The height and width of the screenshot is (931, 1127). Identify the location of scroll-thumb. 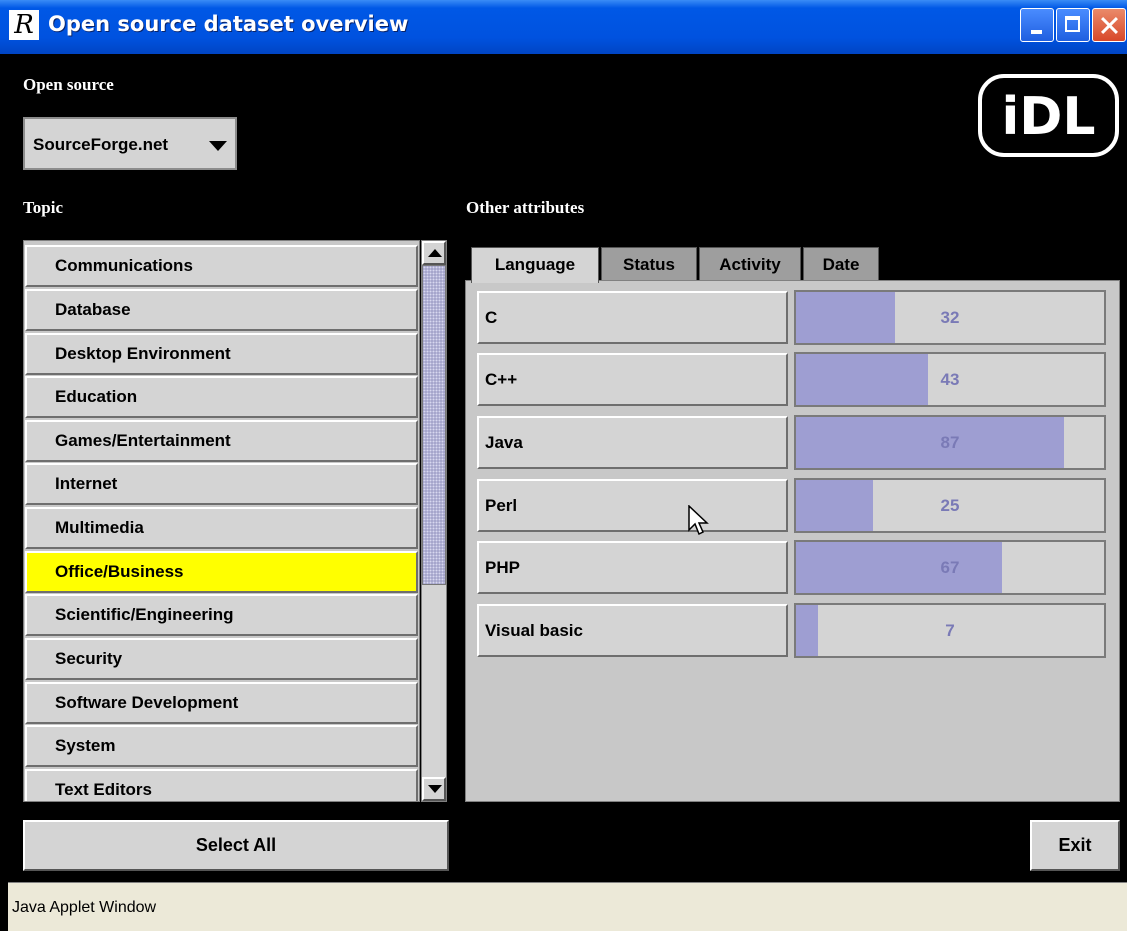
(434, 425).